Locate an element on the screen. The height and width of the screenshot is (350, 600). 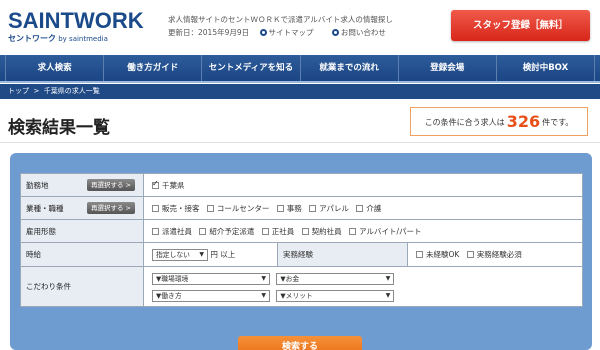
row-wage-experience: 時給 指定しない ▼ 円 以上 実務経験 未経験OK 実務経験必須 is located at coordinates (301, 254).